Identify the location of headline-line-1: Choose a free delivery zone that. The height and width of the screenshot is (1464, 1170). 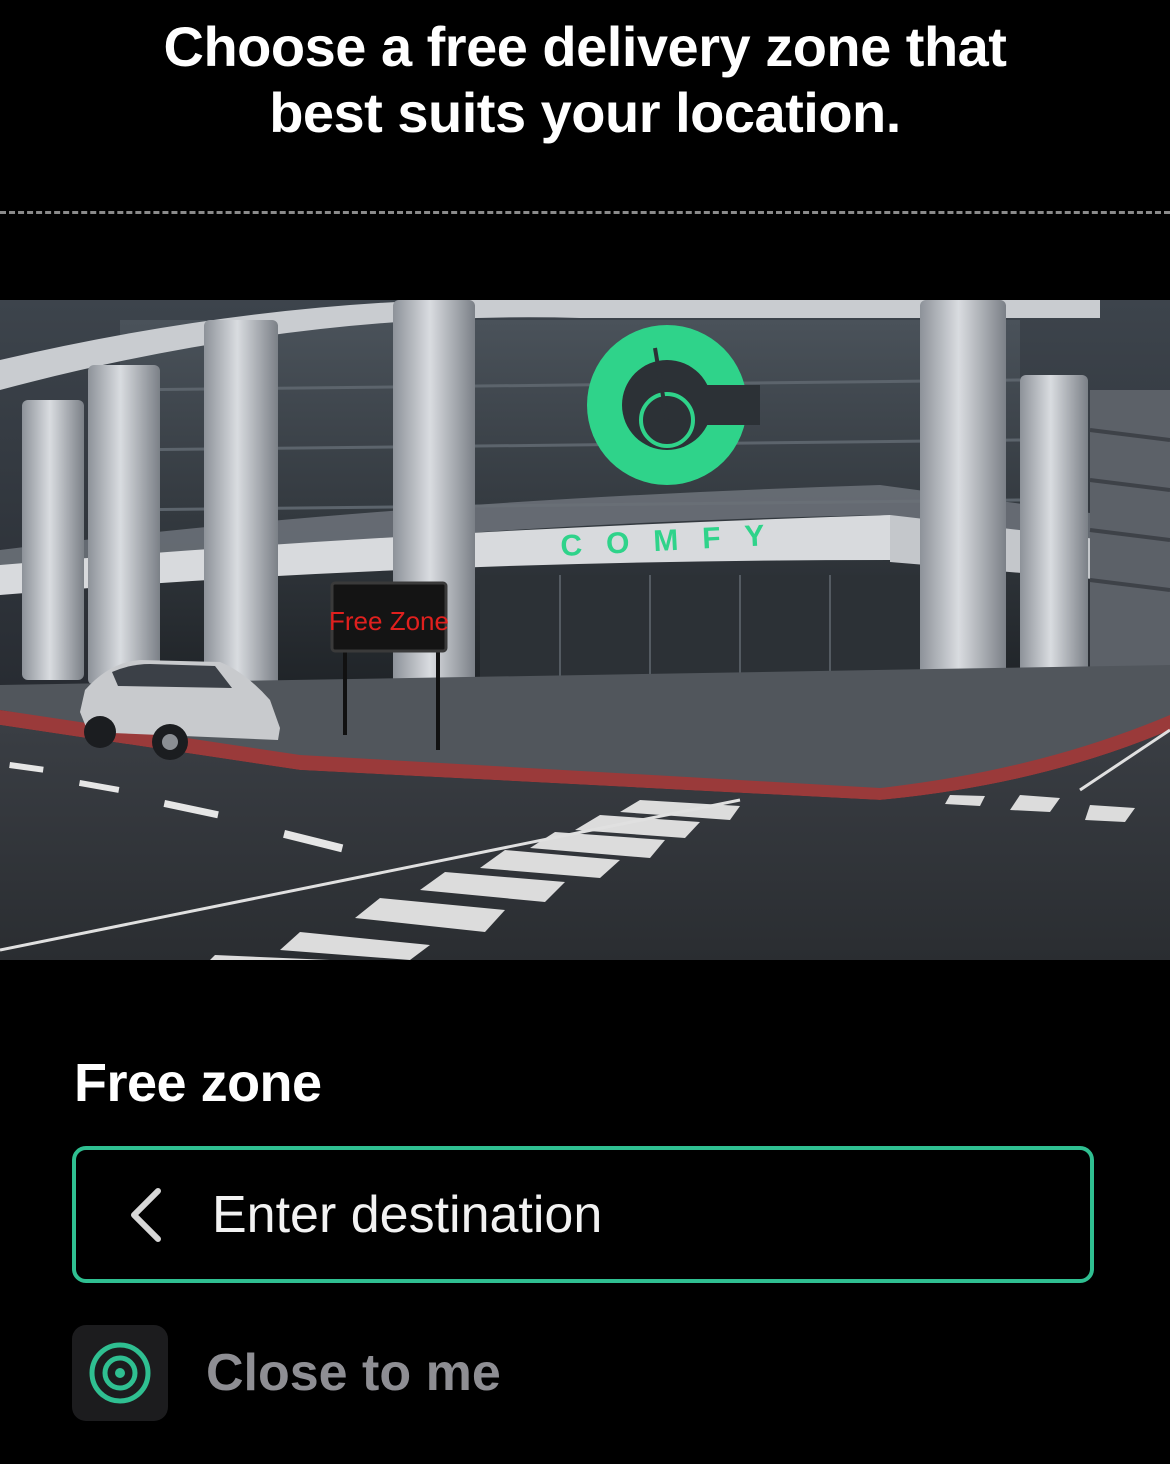
(585, 46).